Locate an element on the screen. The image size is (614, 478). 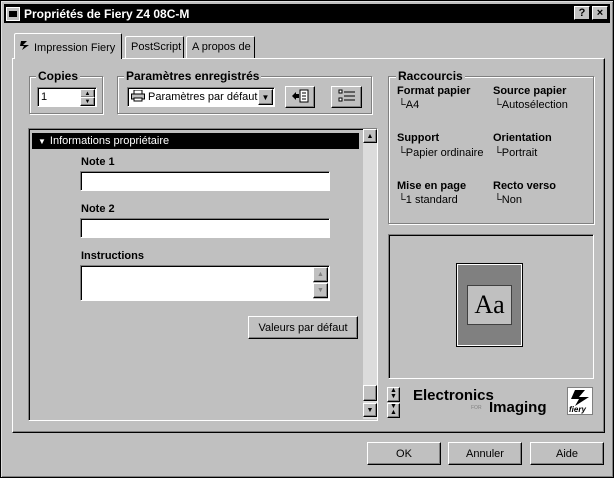
presets-selected: Paramètres par défaut is located at coordinates (203, 97).